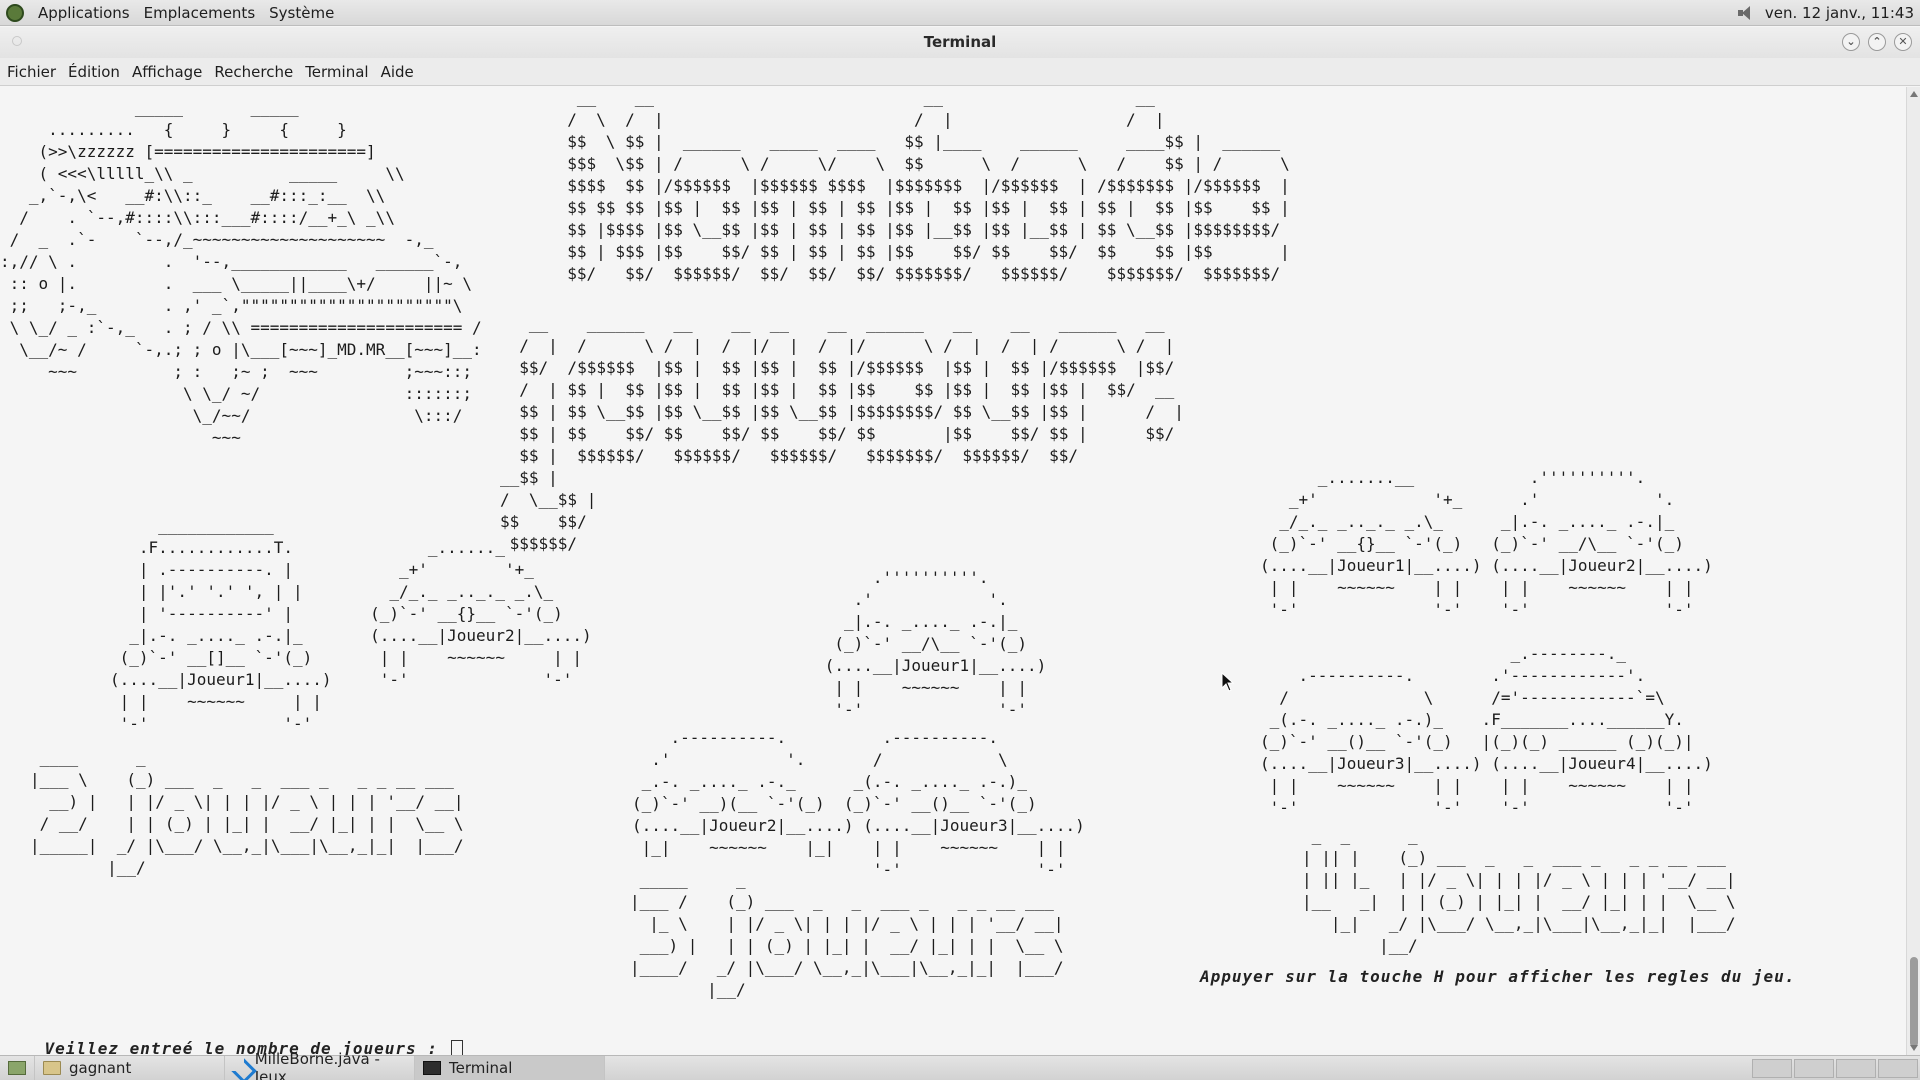 This screenshot has width=1920, height=1080. I want to click on menu-aide: Aide, so click(397, 72).